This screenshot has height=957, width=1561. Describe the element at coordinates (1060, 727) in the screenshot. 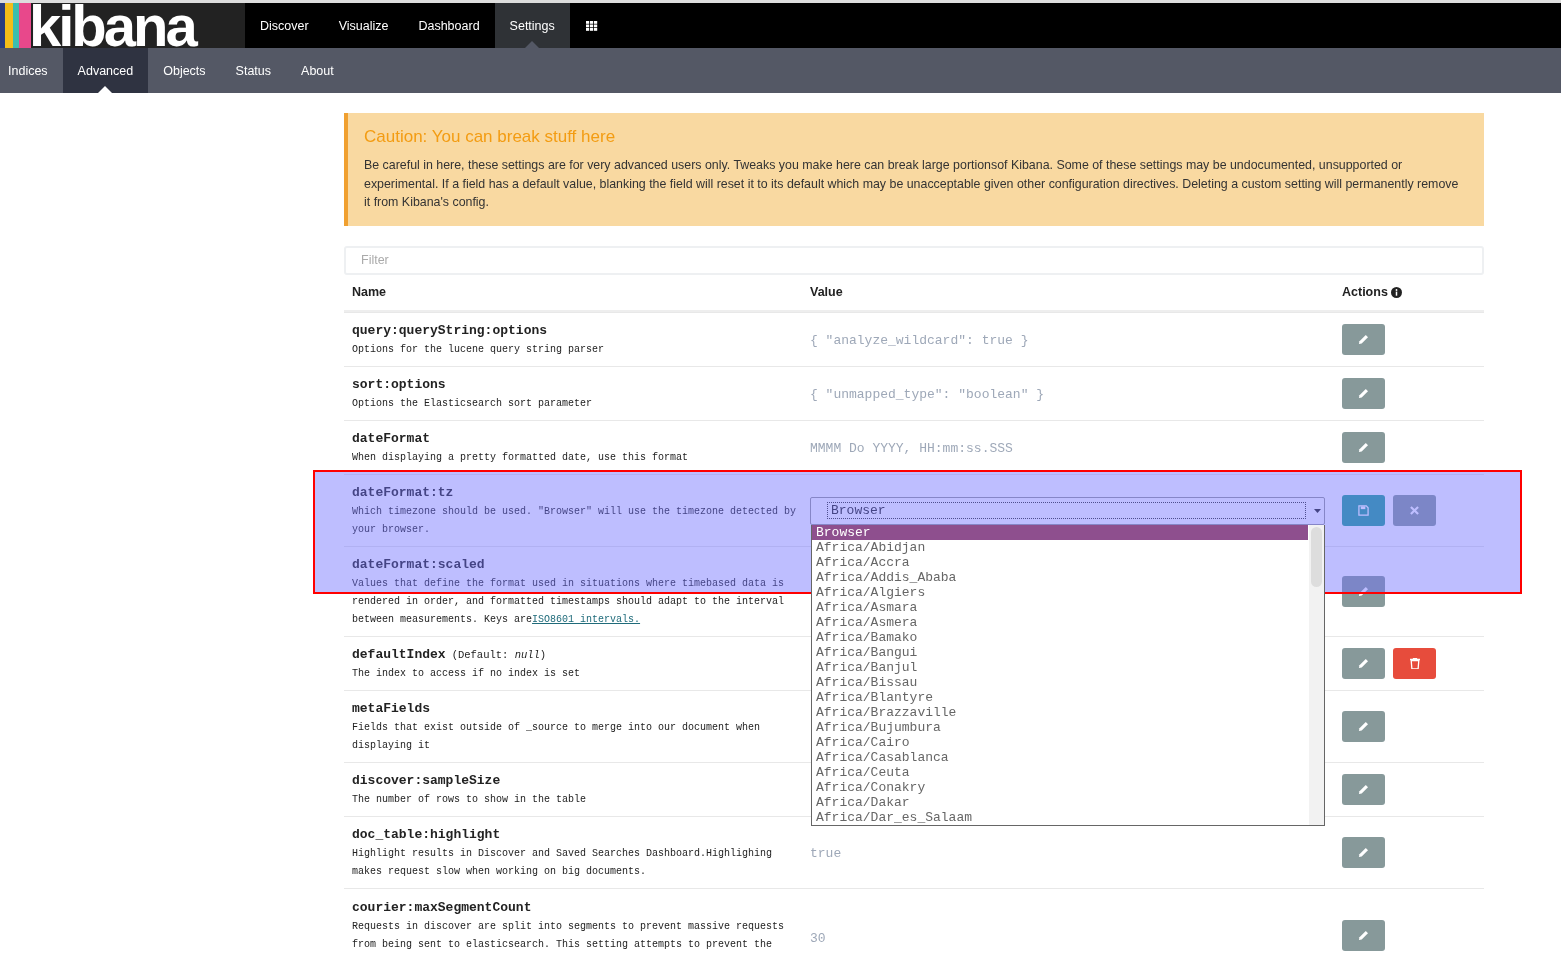

I see `timezone-option: Africa/Bujumbura` at that location.